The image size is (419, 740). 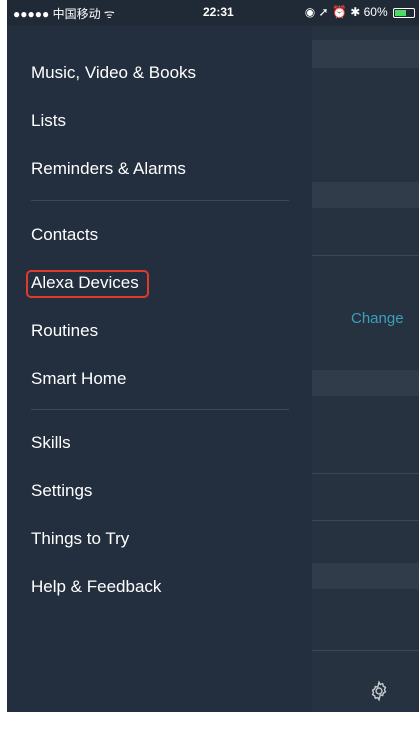 What do you see at coordinates (332, 12) in the screenshot?
I see `status-icons: ◉ ➚ ⏰ ✱` at bounding box center [332, 12].